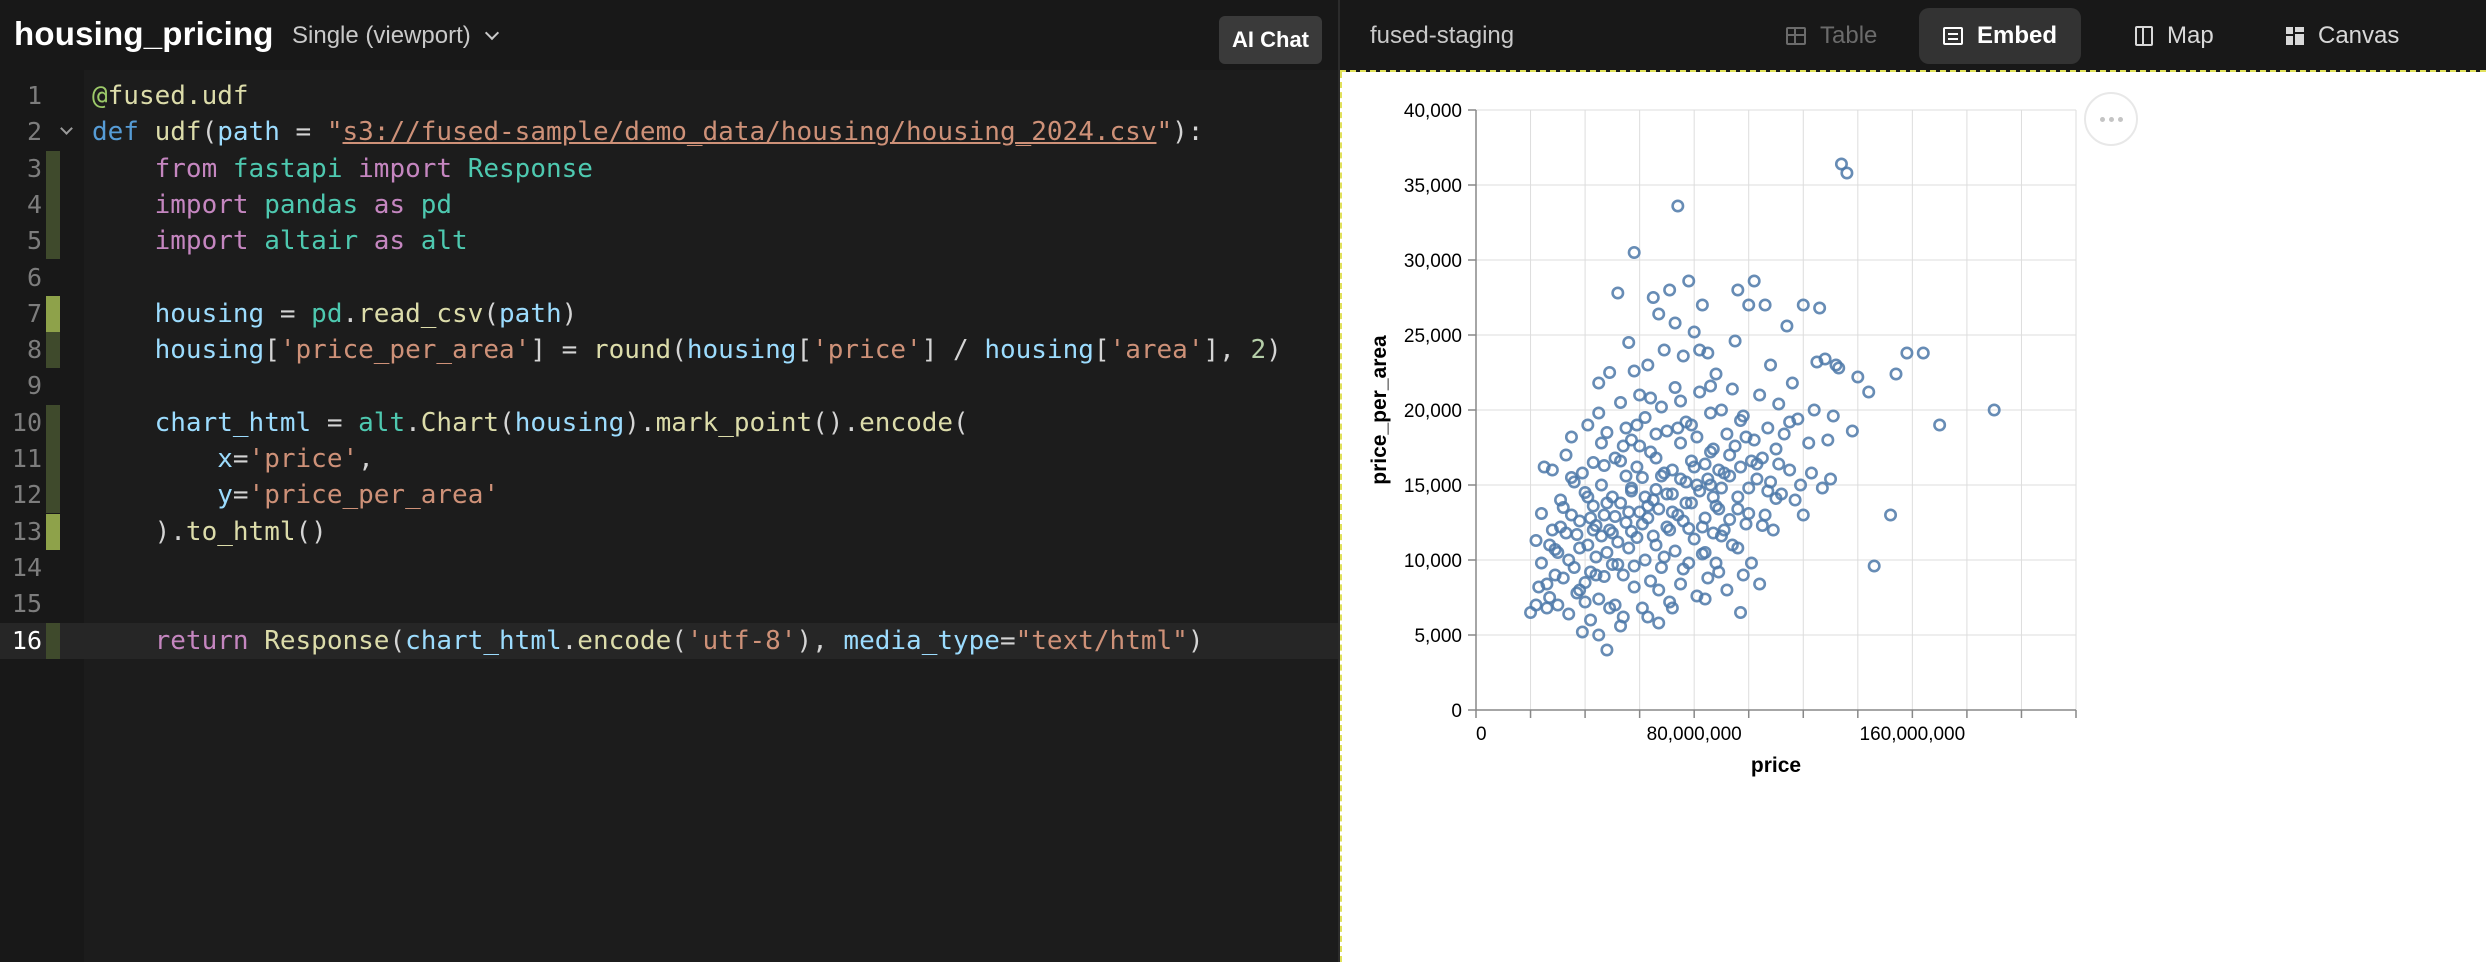 This screenshot has height=962, width=2486. Describe the element at coordinates (2000, 36) in the screenshot. I see `tab-embed: Embed` at that location.